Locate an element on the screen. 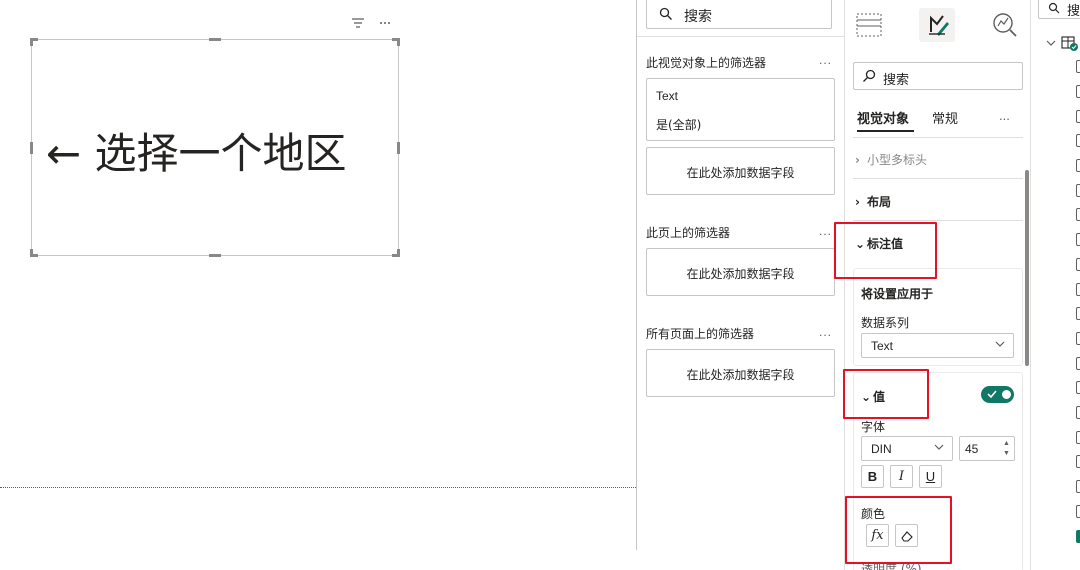 This screenshot has width=1080, height=570. series-label: 数据系列 is located at coordinates (885, 323).